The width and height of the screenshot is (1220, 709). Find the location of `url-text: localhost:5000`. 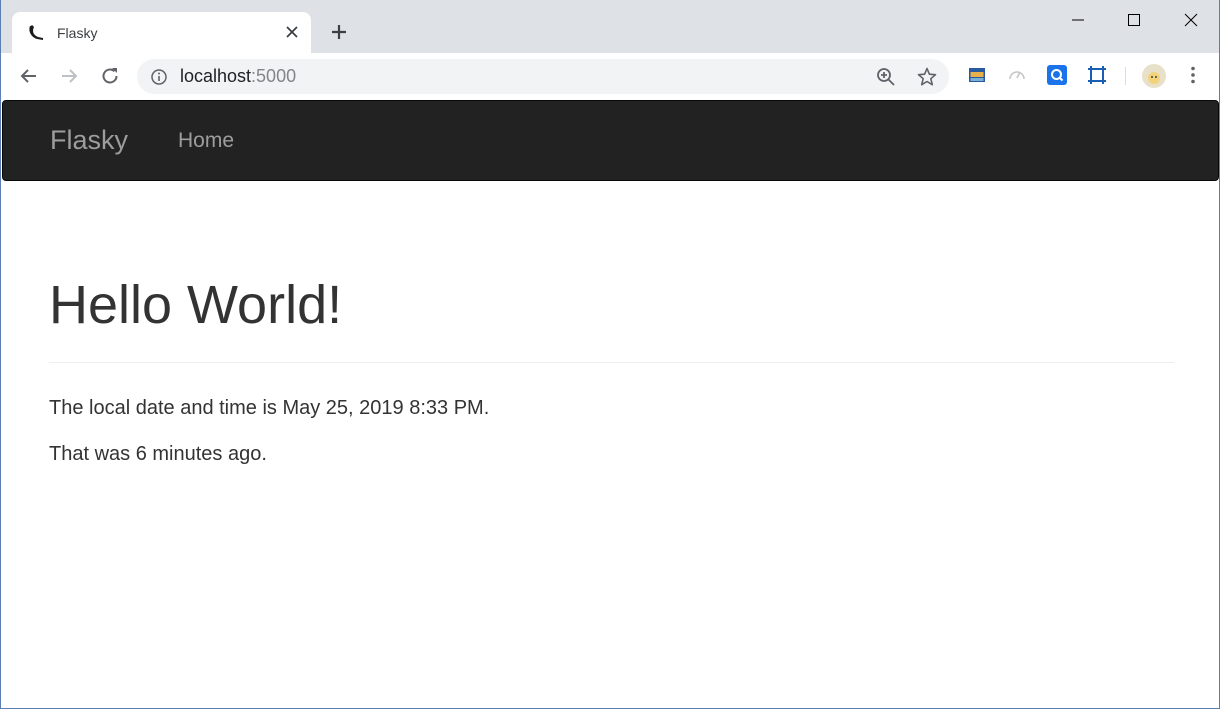

url-text: localhost:5000 is located at coordinates (238, 76).